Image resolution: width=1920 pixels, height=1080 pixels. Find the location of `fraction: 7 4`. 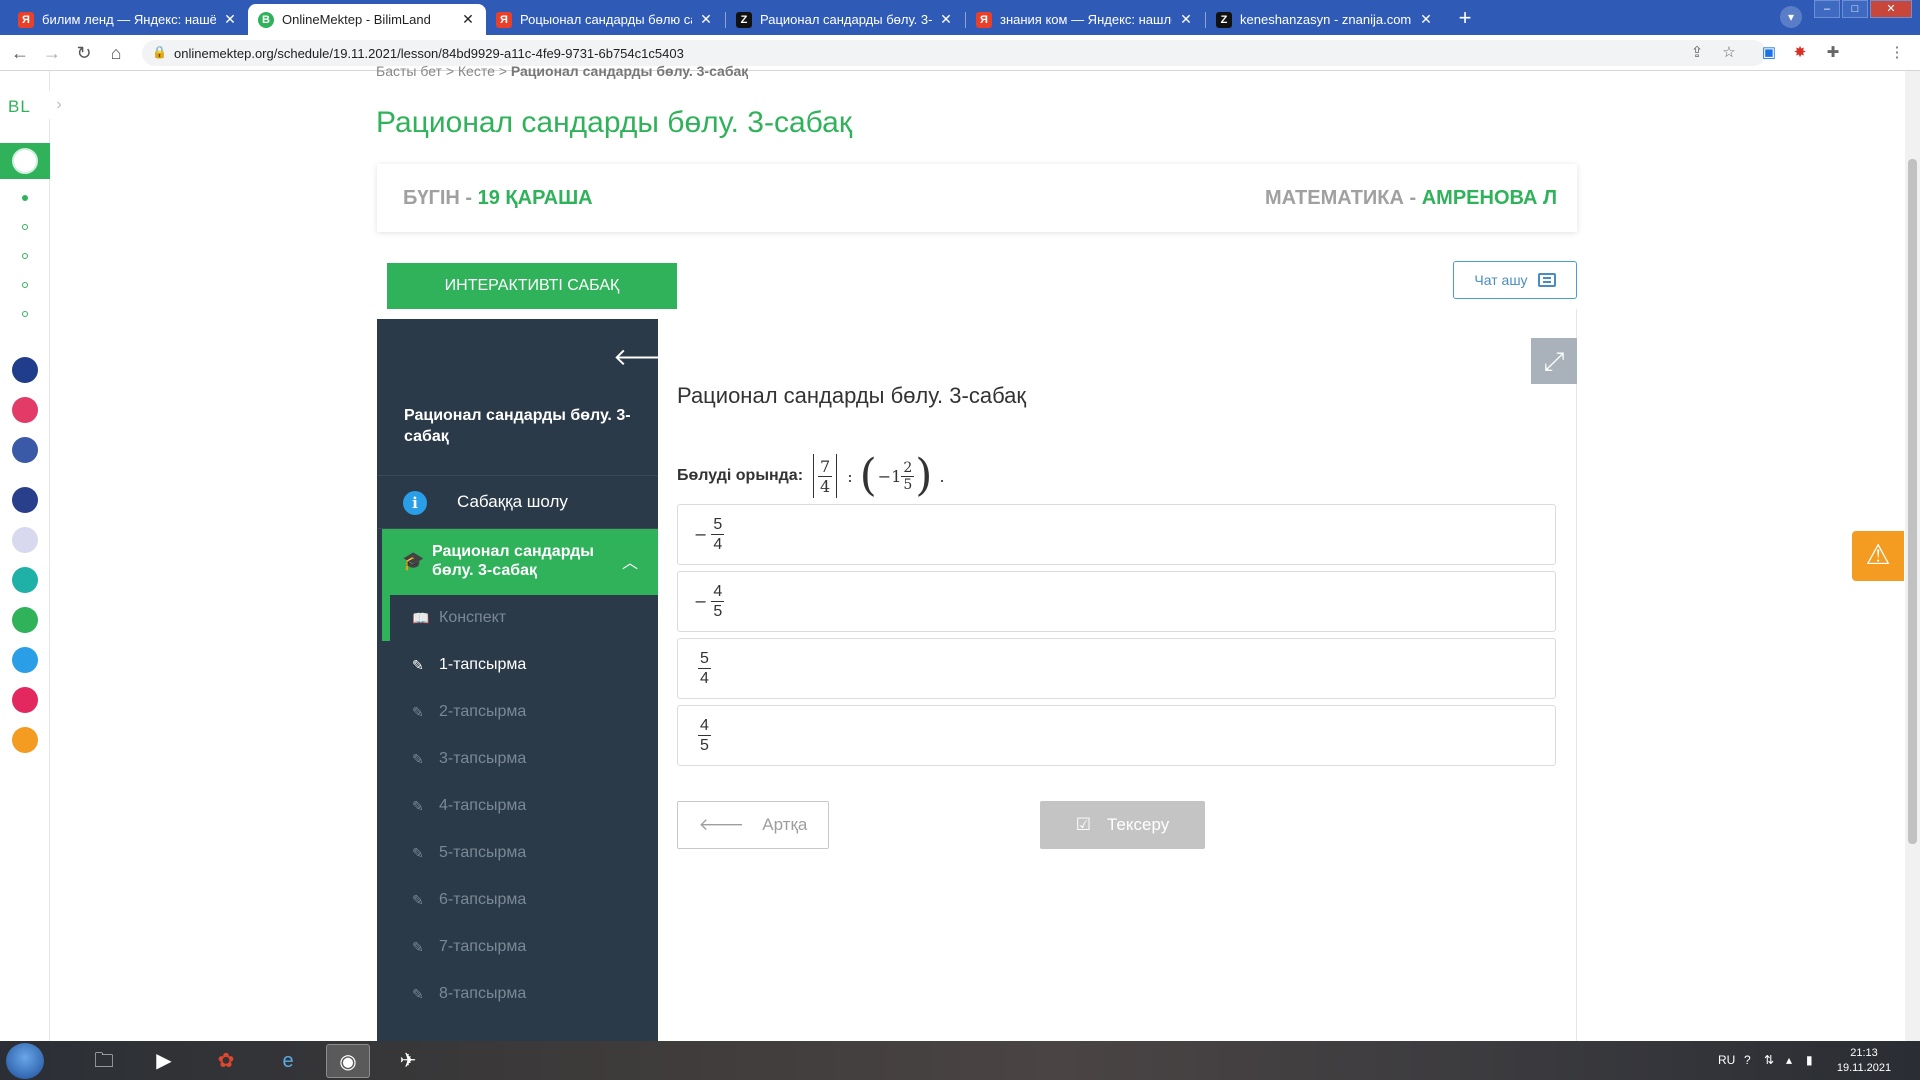

fraction: 7 4 is located at coordinates (825, 476).